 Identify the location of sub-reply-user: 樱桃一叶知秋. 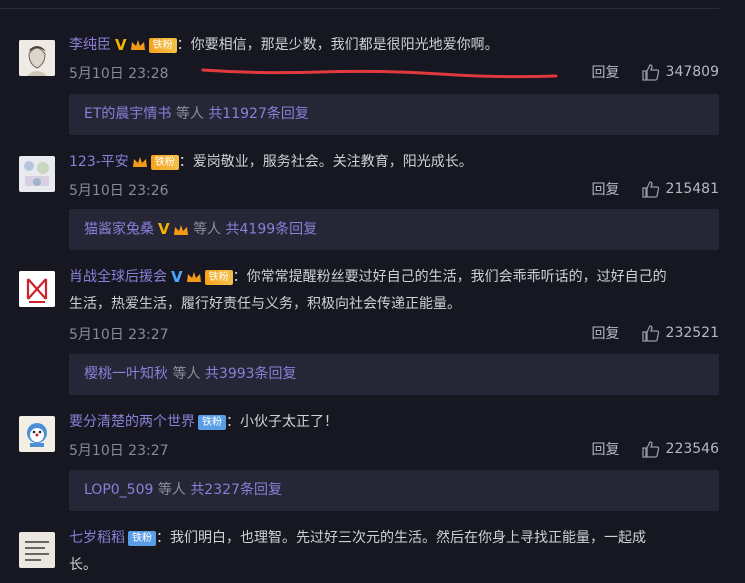
(126, 374).